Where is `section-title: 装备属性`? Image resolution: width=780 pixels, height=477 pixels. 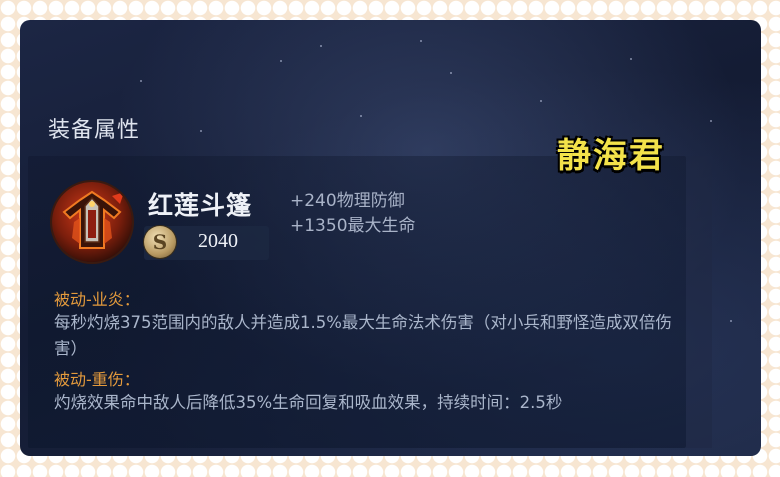 section-title: 装备属性 is located at coordinates (94, 130).